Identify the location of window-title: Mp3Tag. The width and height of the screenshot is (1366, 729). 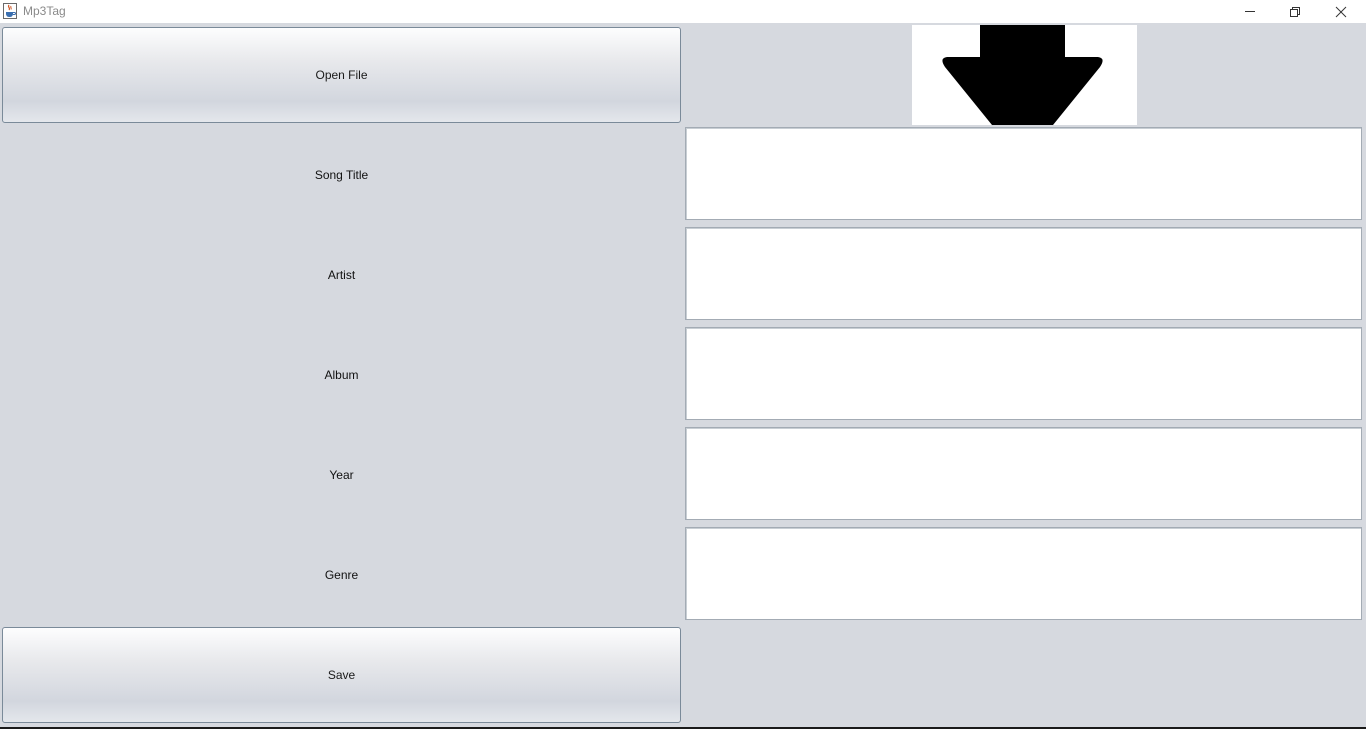
(44, 11).